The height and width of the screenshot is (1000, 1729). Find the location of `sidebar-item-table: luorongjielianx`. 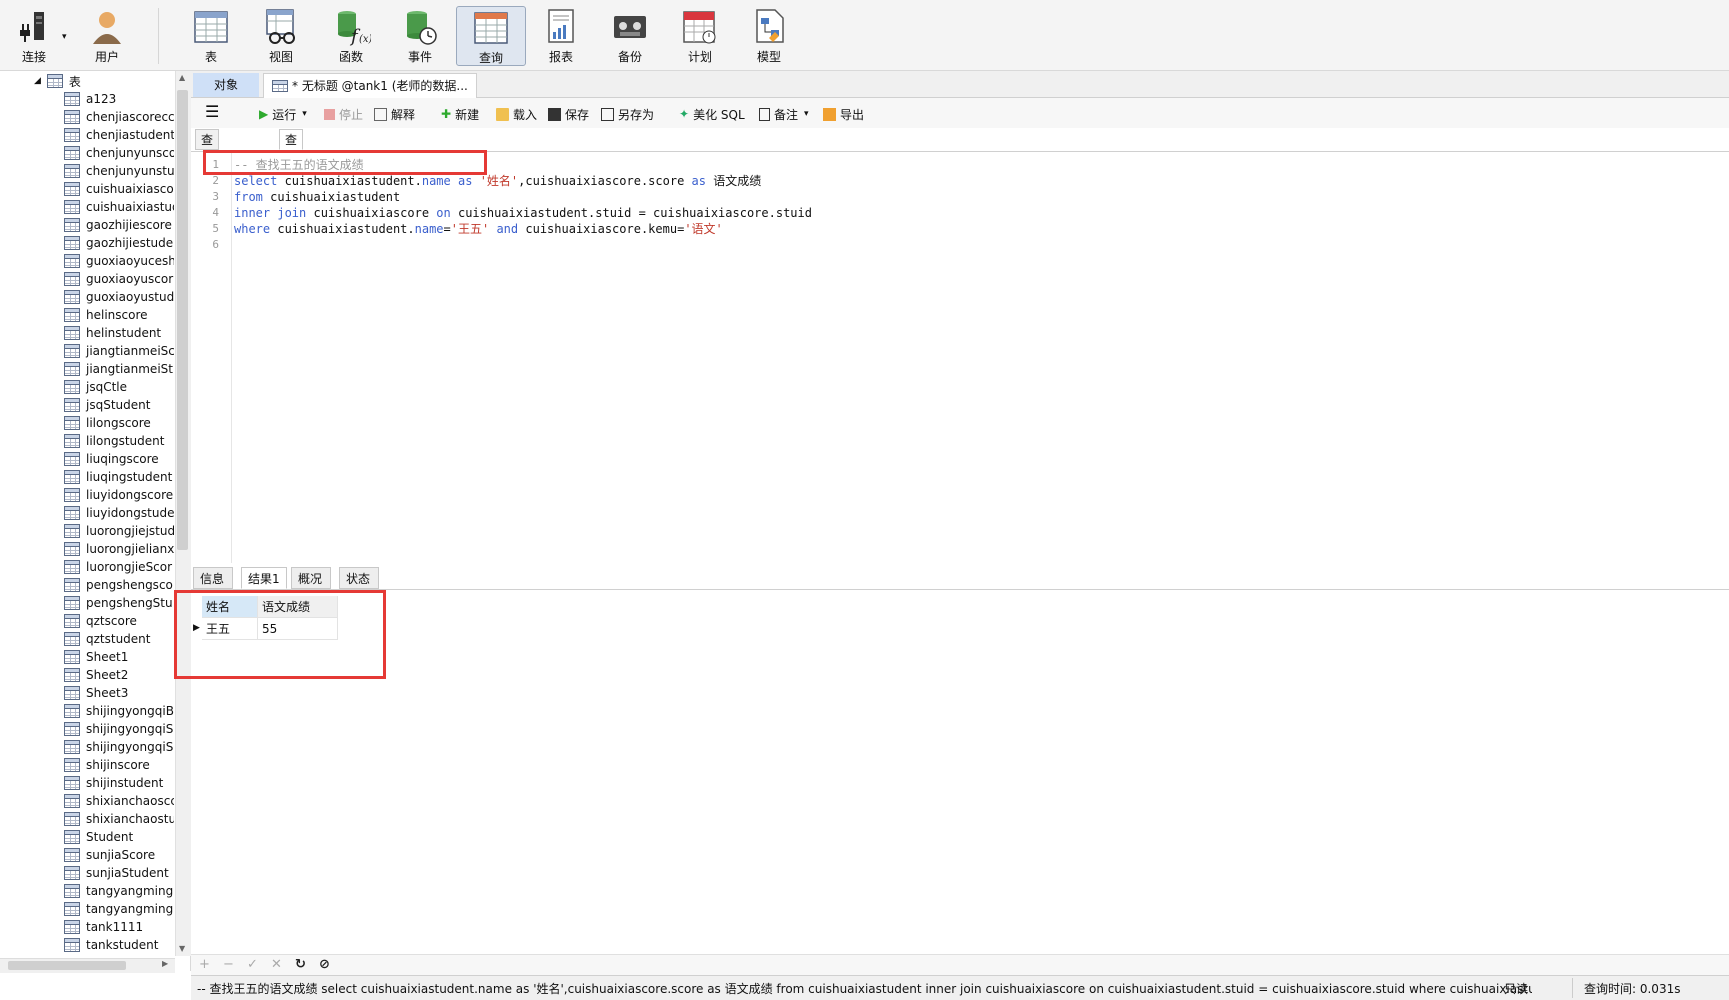

sidebar-item-table: luorongjielianx is located at coordinates (119, 549).